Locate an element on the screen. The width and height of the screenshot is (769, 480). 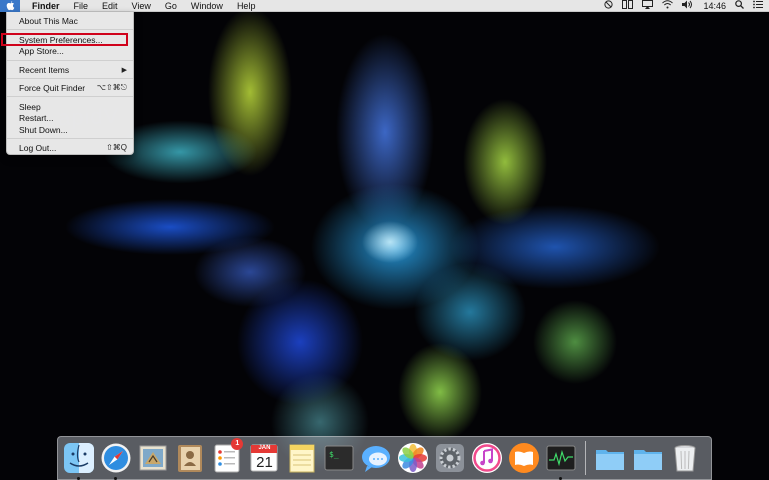
notification-center-icon is located at coordinates (758, 6).